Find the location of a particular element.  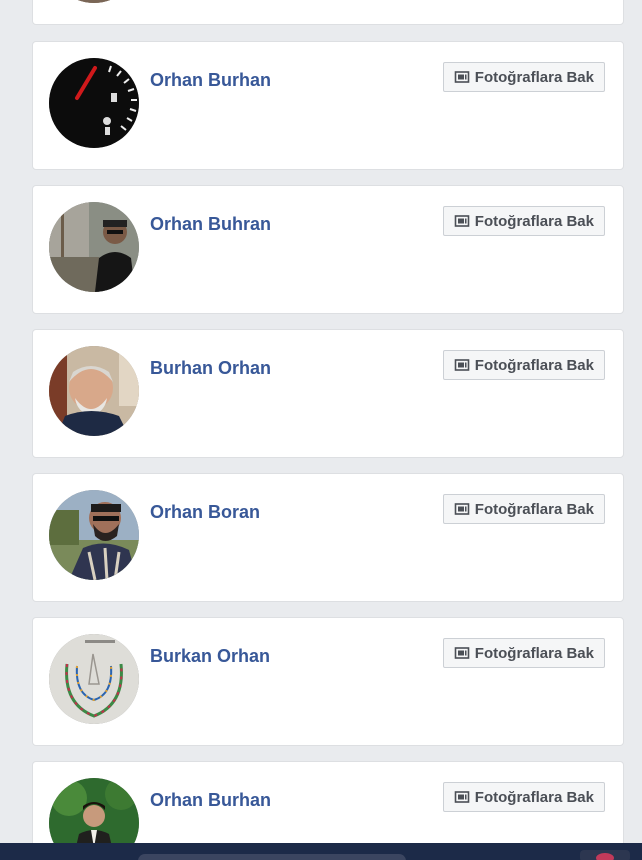

man-sunglasses-outdoor-avatar-image is located at coordinates (94, 535).